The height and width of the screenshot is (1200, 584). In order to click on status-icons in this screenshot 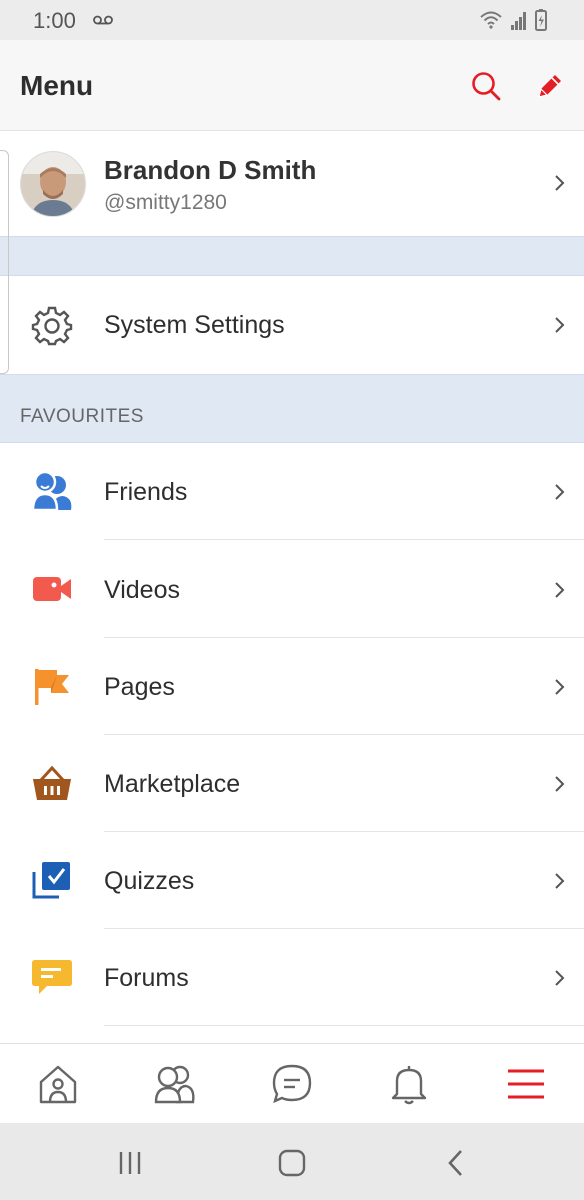, I will do `click(515, 22)`.